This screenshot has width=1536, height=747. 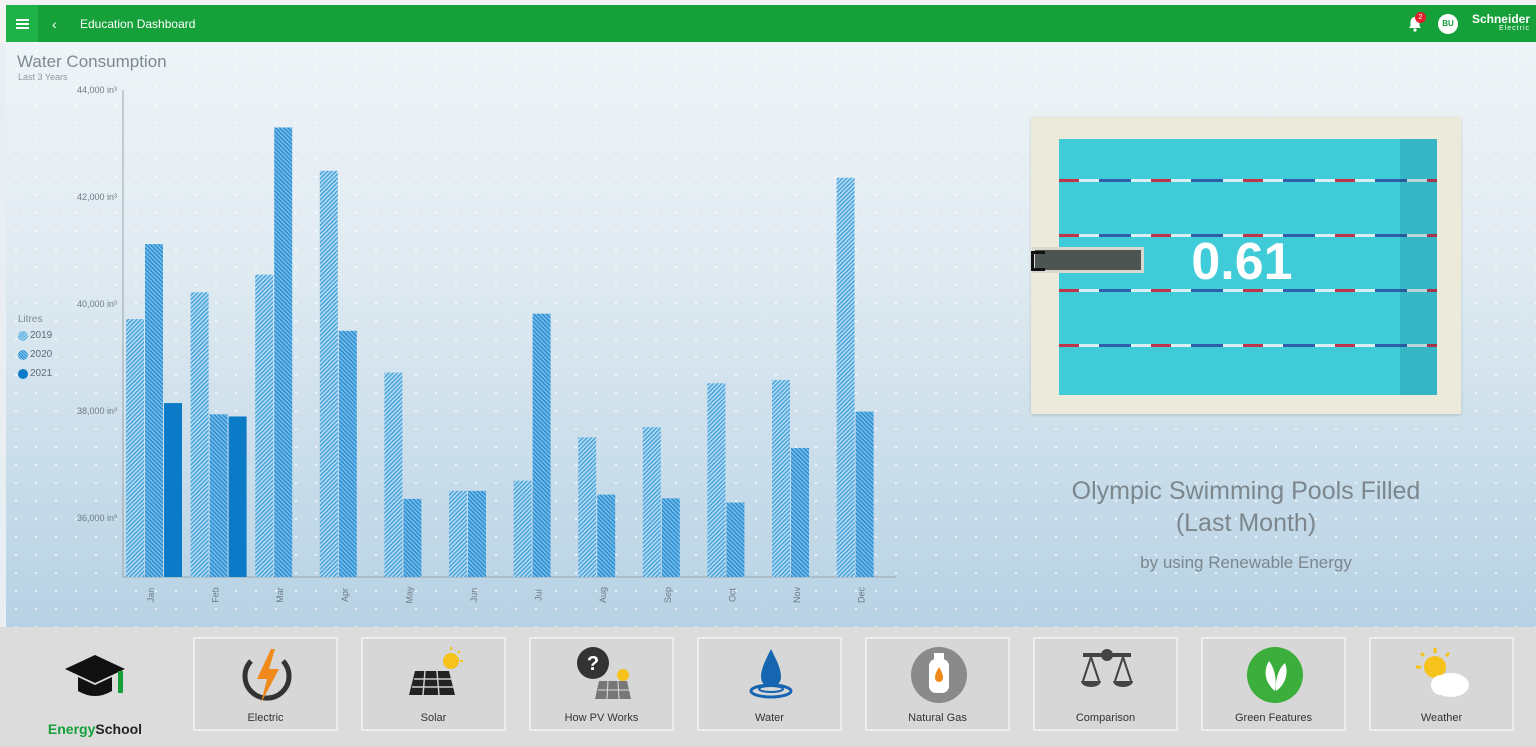 I want to click on bar-2019-mar, so click(x=264, y=425).